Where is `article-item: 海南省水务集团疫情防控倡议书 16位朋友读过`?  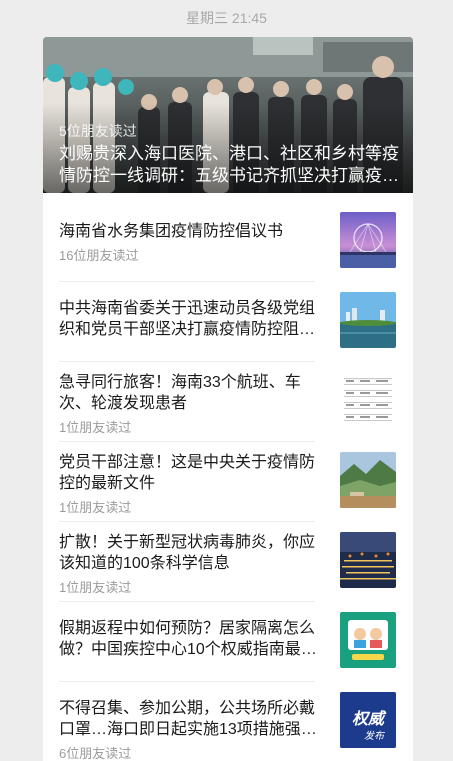
article-item: 海南省水务集团疫情防控倡议书 16位朋友读过 is located at coordinates (229, 241).